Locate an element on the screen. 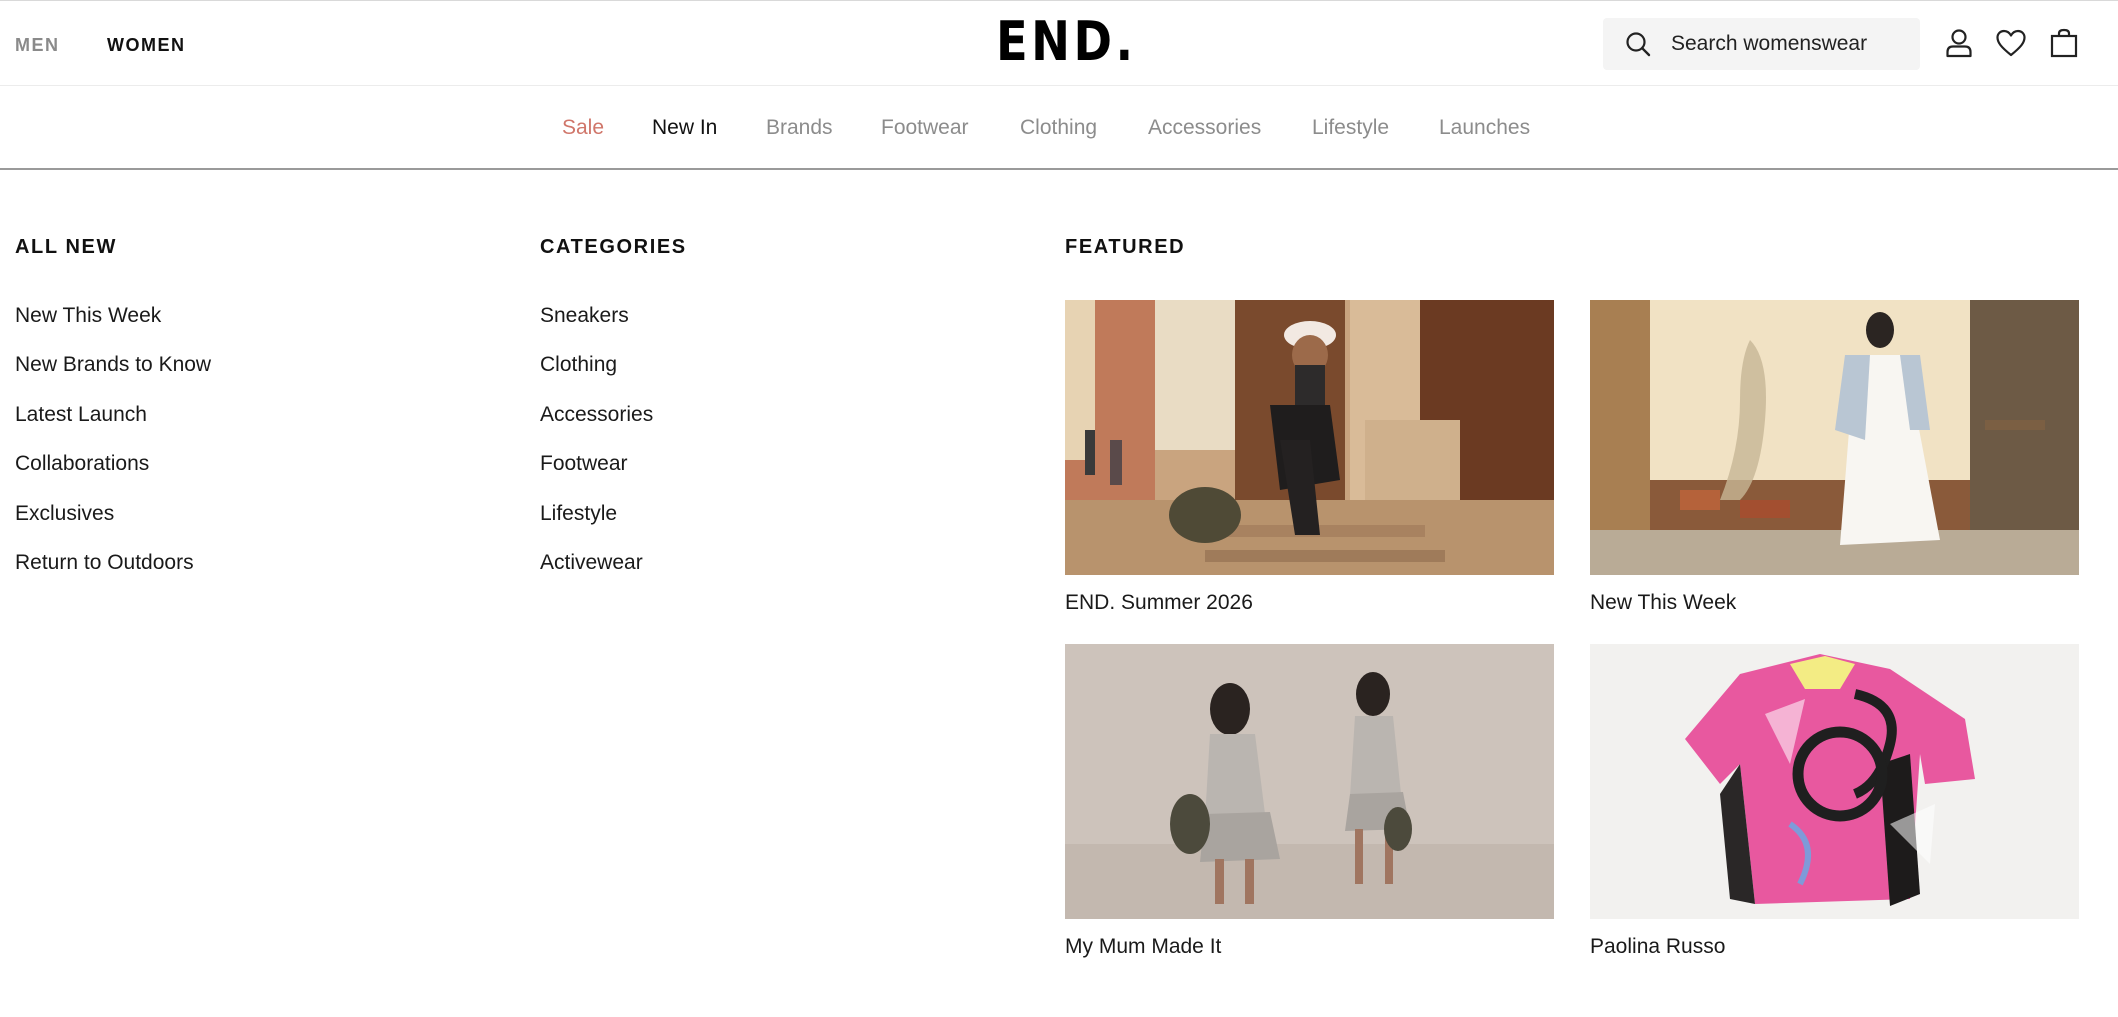  site-header: MEN WOMEN END. is located at coordinates (1059, 43).